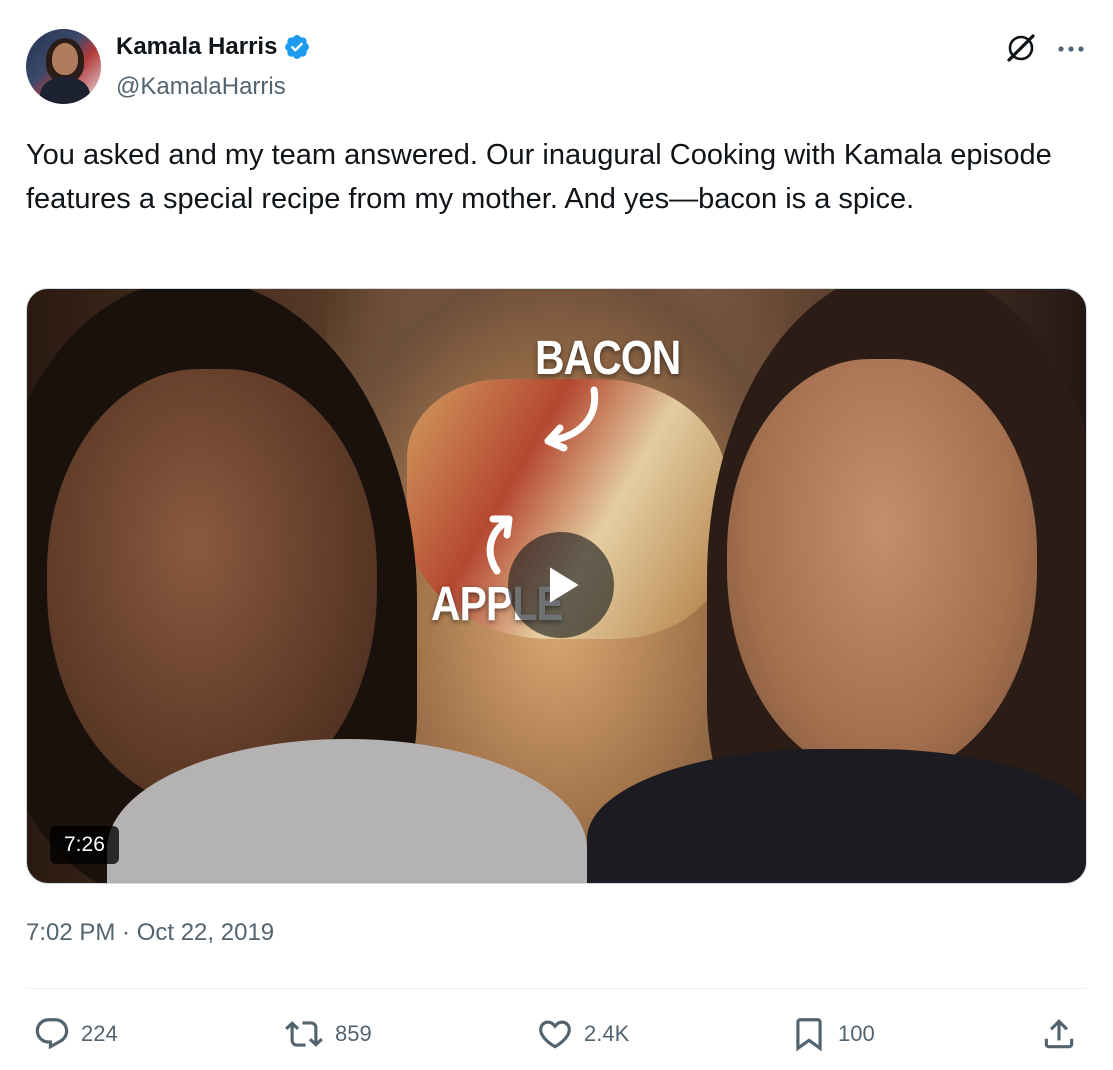 Image resolution: width=1113 pixels, height=1070 pixels. Describe the element at coordinates (1071, 49) in the screenshot. I see `more-icon` at that location.